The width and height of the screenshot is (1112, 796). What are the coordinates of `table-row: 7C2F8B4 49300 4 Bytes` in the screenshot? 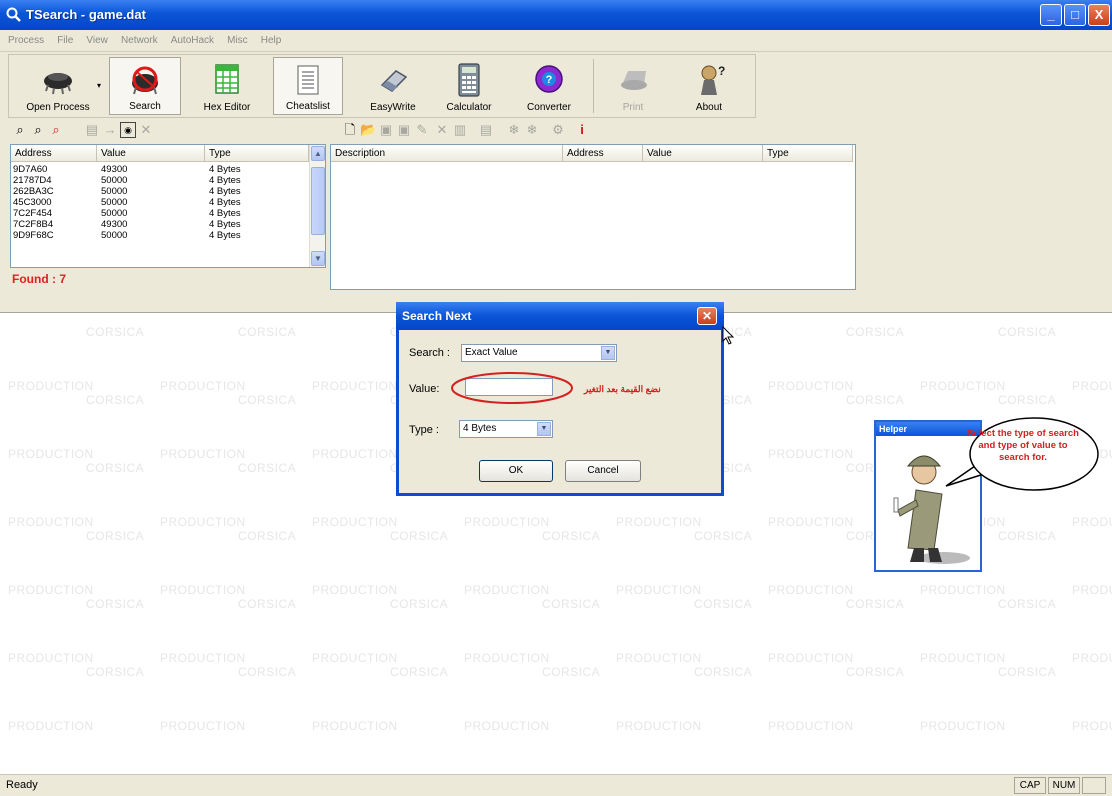 It's located at (160, 224).